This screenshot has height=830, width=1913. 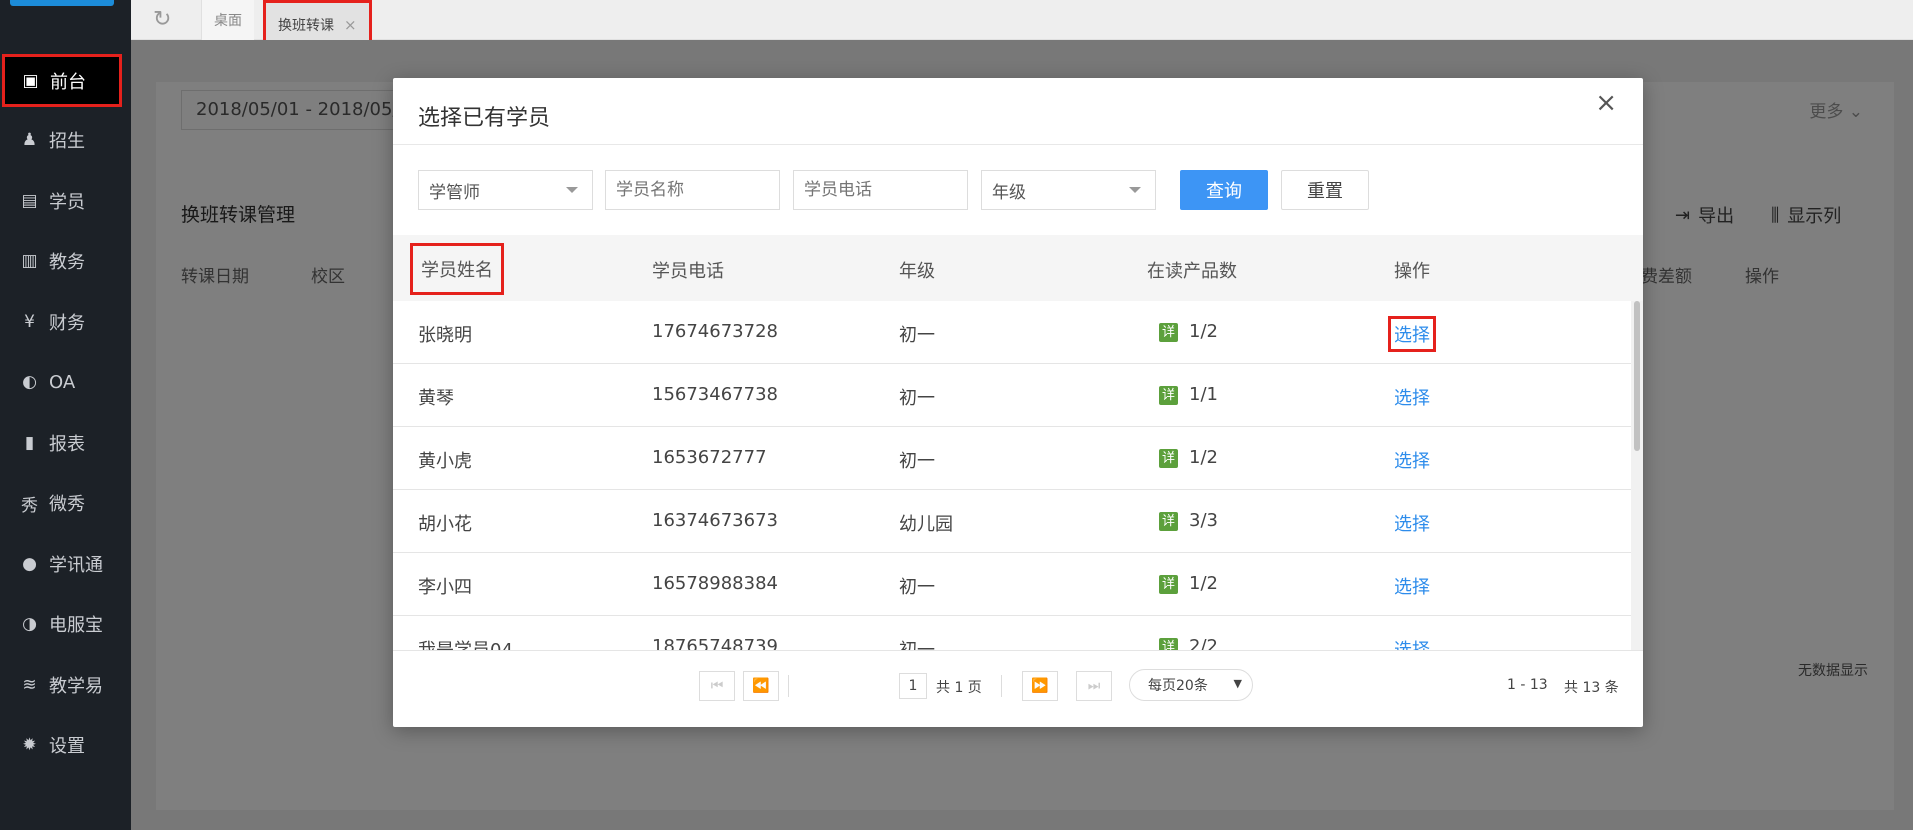 What do you see at coordinates (457, 269) in the screenshot?
I see `column-header-student-name: 学员姓名` at bounding box center [457, 269].